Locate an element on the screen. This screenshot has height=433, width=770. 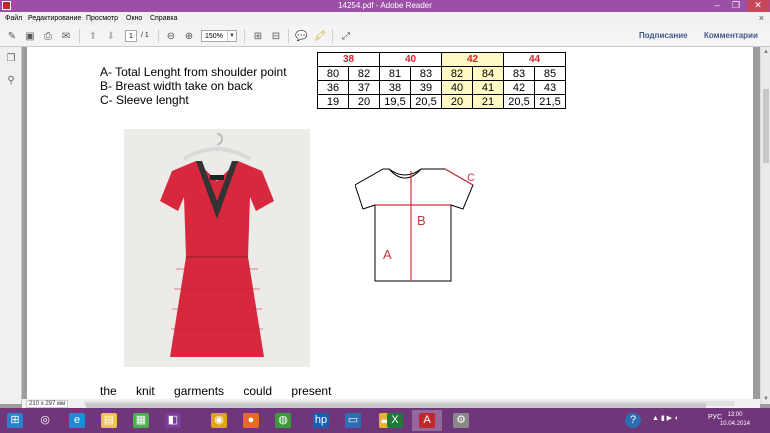
taskbar-hp: hp is located at coordinates (321, 420).